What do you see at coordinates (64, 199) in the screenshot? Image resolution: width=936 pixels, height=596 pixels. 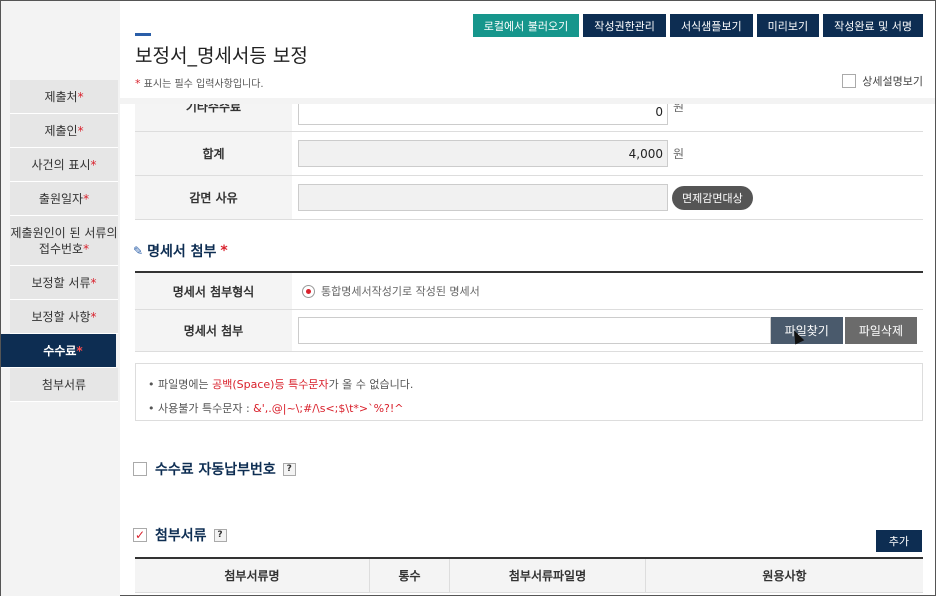 I see `sidebar-item-filing-date: 출원일자 *` at bounding box center [64, 199].